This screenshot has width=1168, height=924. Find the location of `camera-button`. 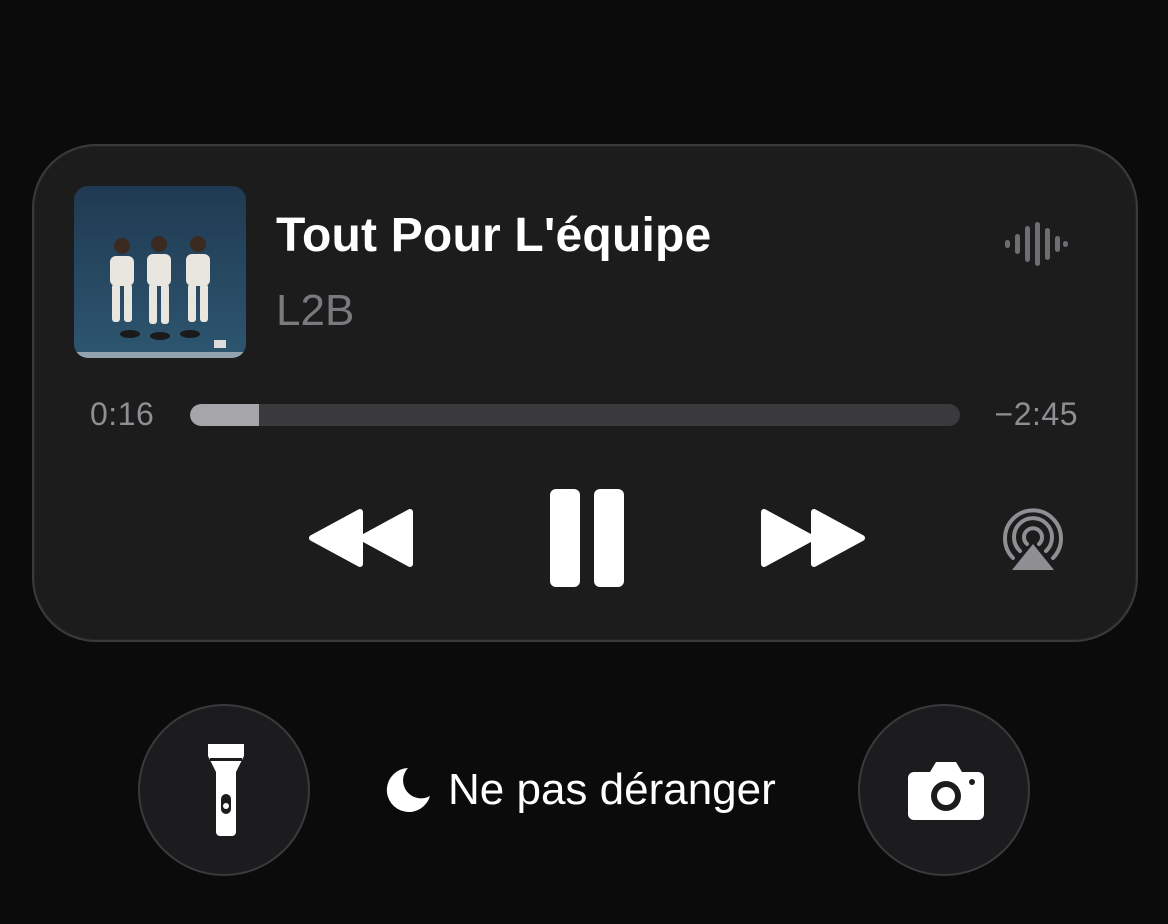

camera-button is located at coordinates (944, 790).